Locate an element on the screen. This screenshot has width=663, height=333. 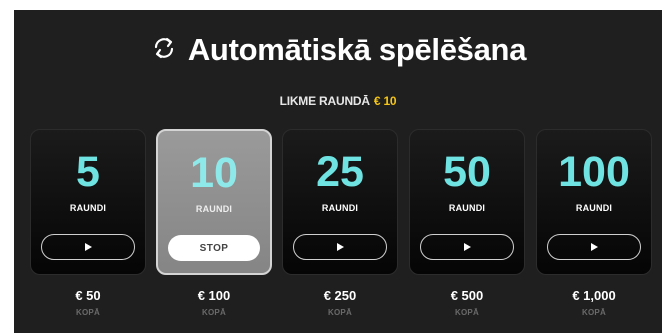
total-cost: € 100 KOPĀ is located at coordinates (214, 302).